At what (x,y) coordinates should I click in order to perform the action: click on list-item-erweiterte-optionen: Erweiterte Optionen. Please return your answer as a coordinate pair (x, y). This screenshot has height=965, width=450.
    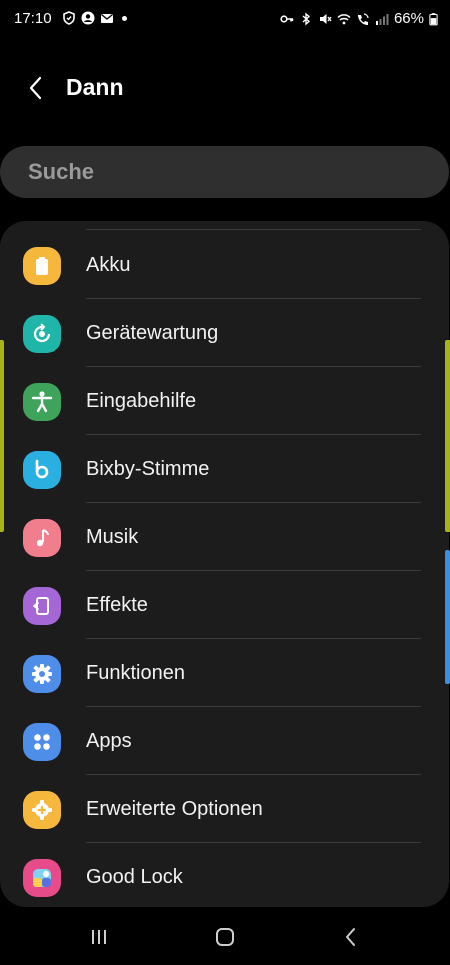
    Looking at the image, I should click on (224, 809).